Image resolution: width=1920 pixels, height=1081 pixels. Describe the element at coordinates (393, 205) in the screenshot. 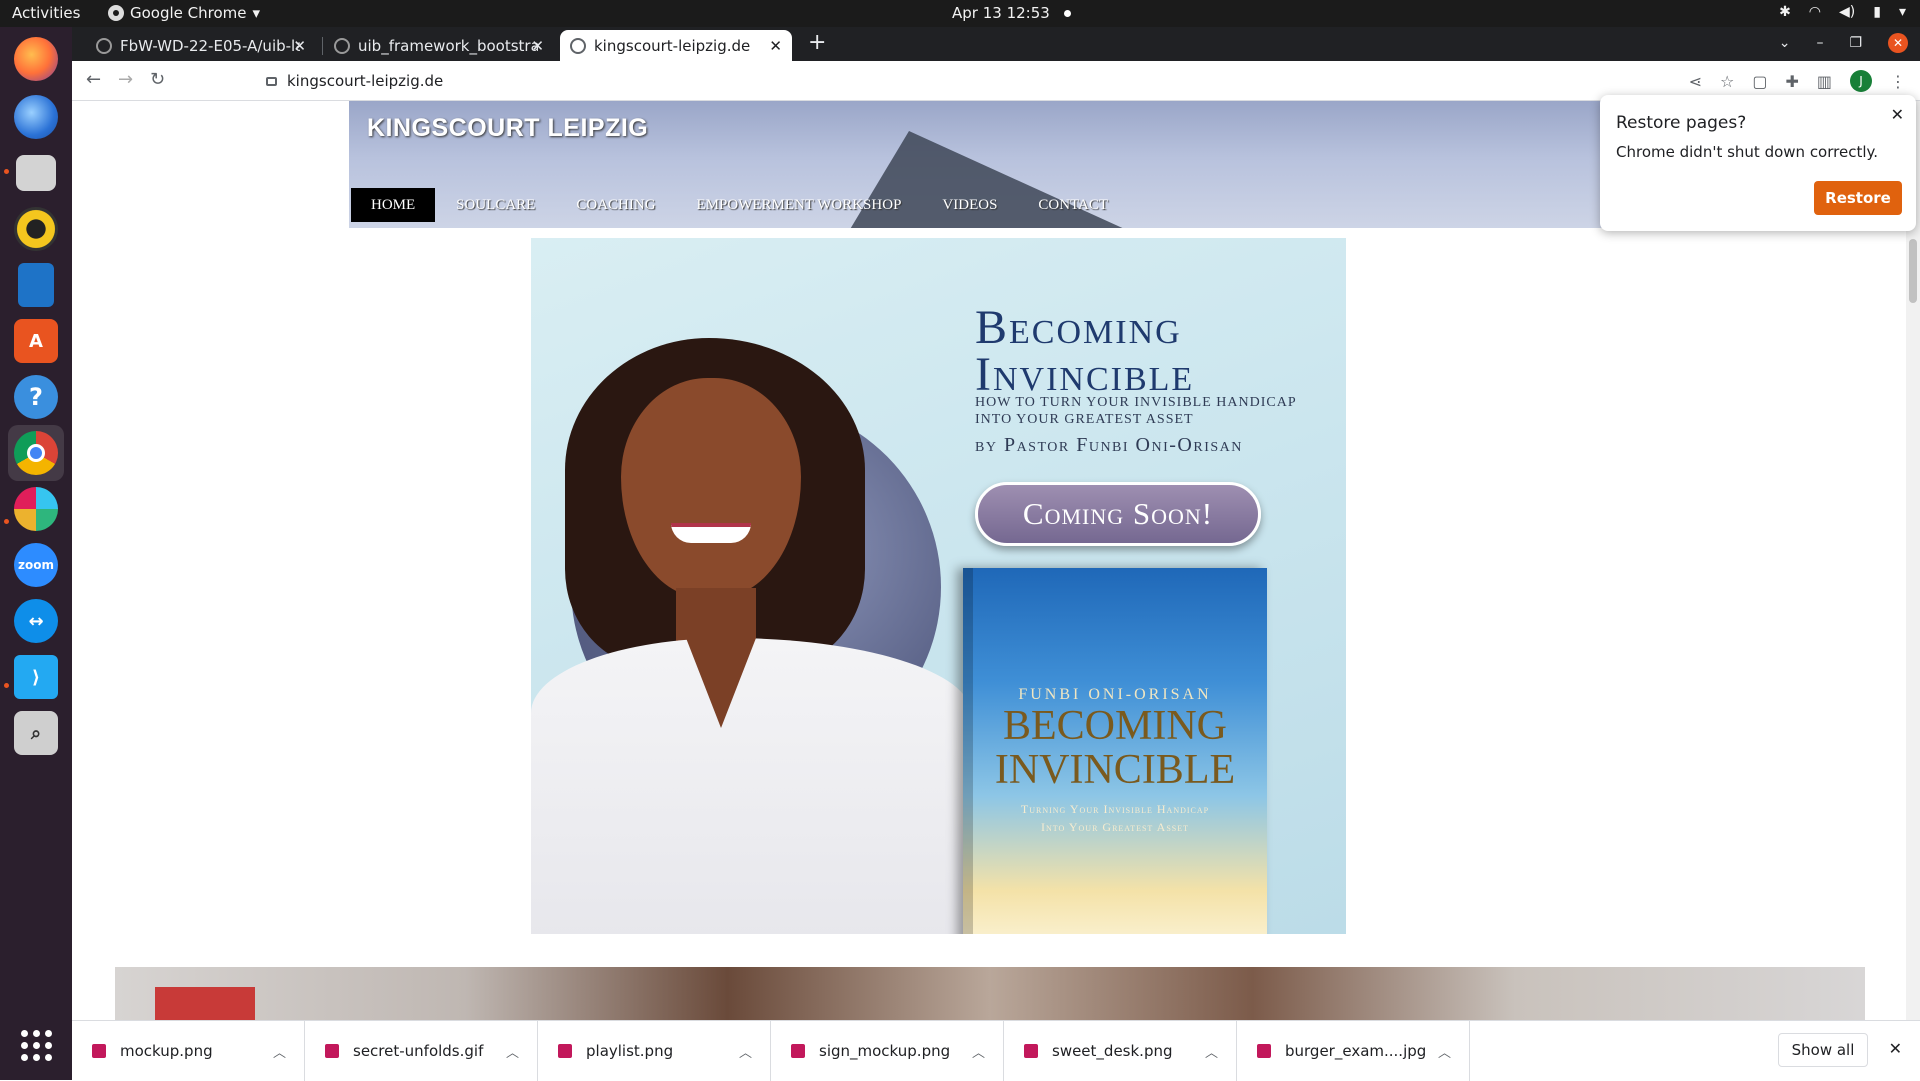

I see `nav-home: HOME` at that location.